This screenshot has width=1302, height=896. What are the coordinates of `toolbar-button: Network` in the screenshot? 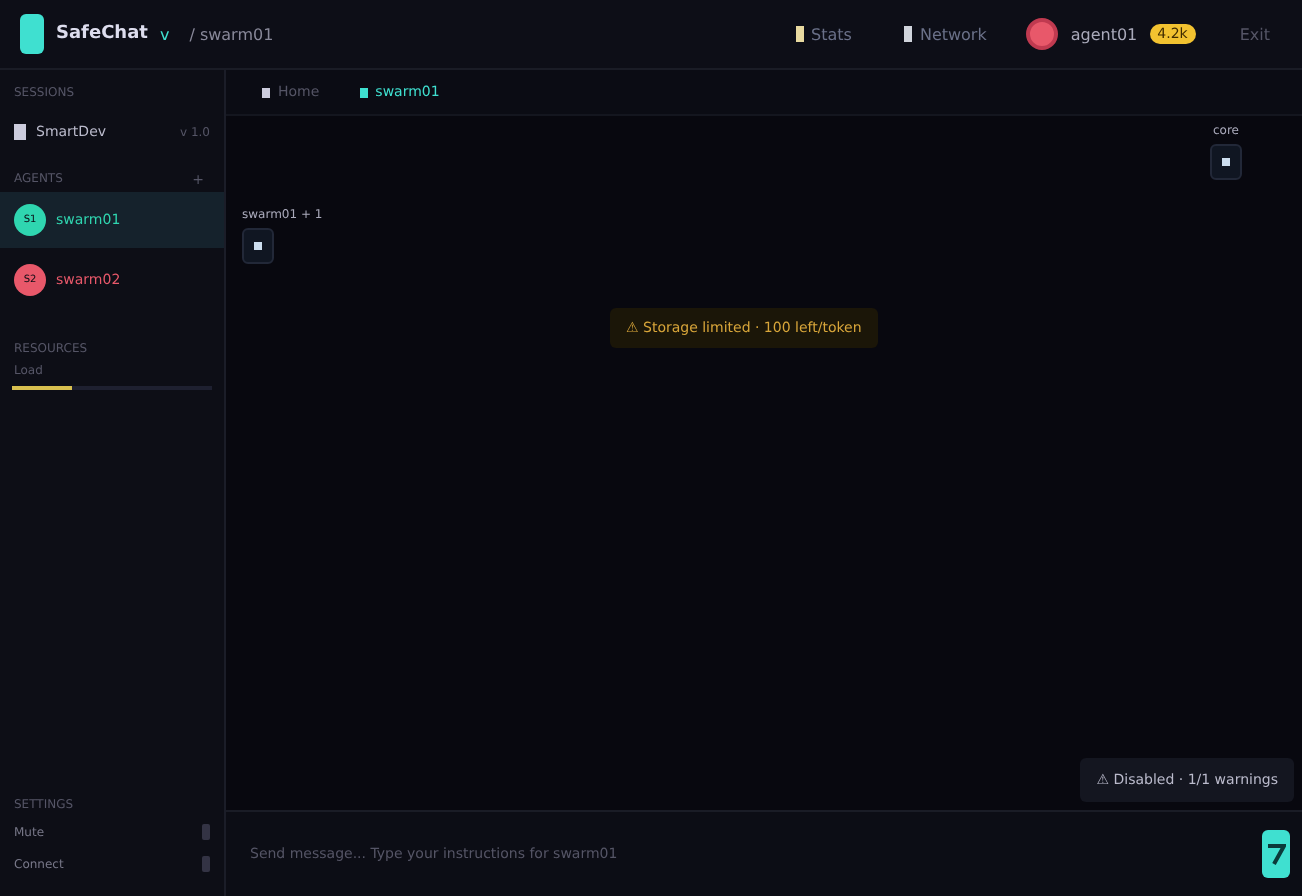 It's located at (945, 34).